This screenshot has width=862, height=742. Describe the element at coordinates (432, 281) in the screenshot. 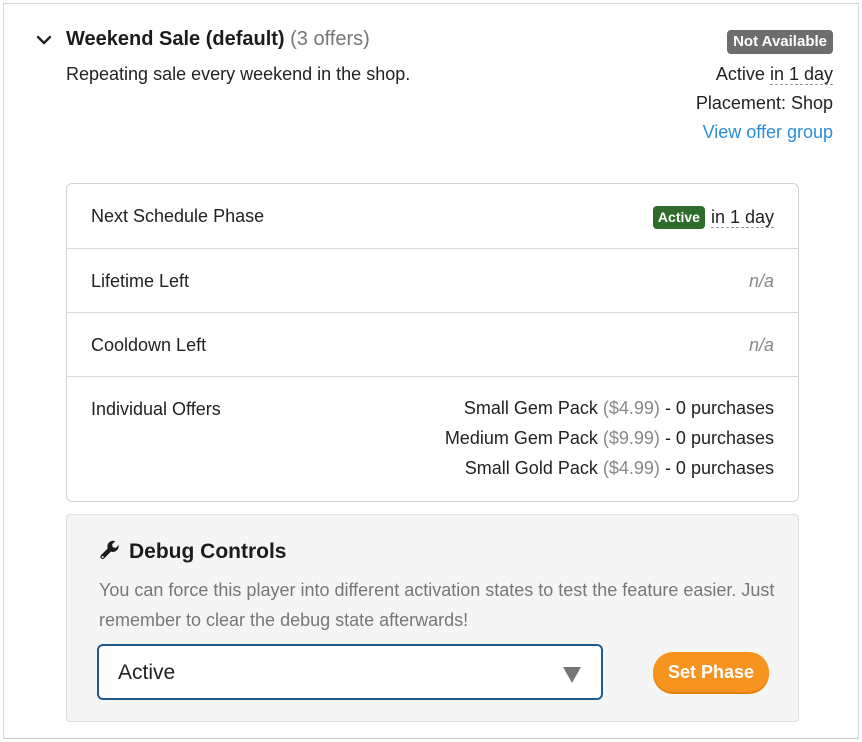

I see `table-row: Lifetime Left n/a` at that location.